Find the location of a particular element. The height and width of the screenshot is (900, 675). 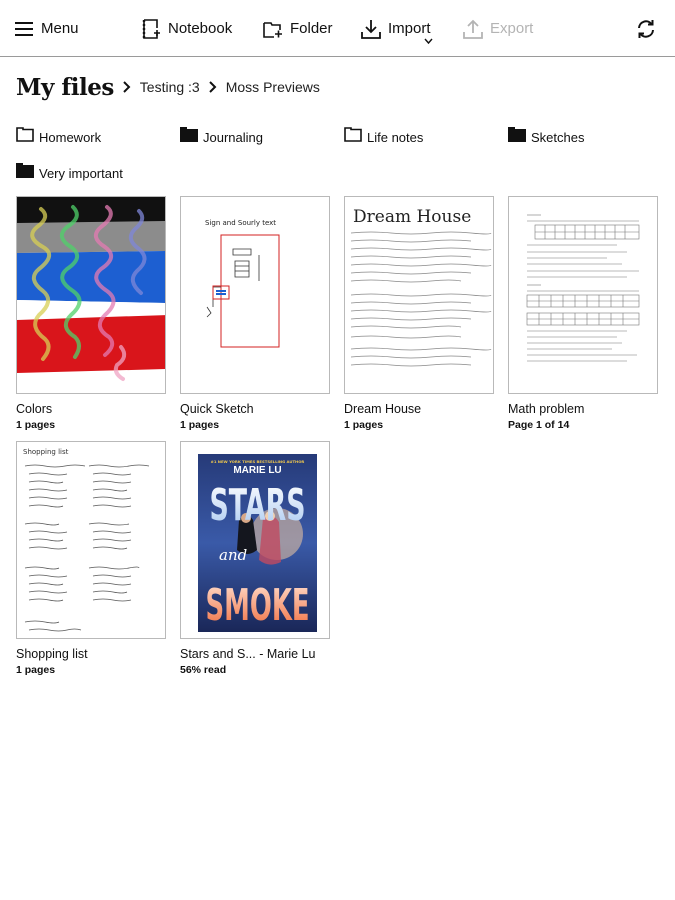

folder-very-important: Very important is located at coordinates (69, 172).